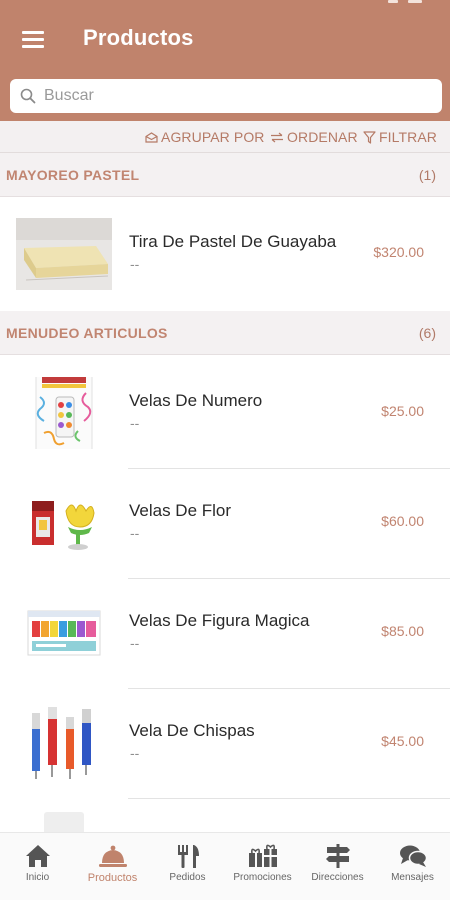  I want to click on product-item: Vela De Chispas -- $45.00, so click(225, 744).